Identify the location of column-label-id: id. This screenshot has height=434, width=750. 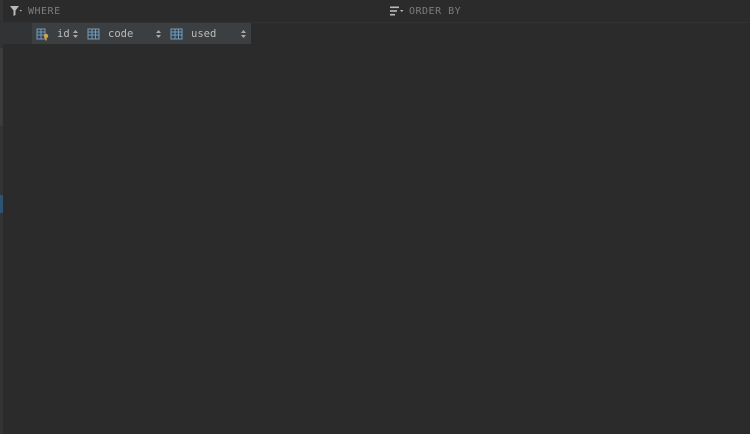
(63, 33).